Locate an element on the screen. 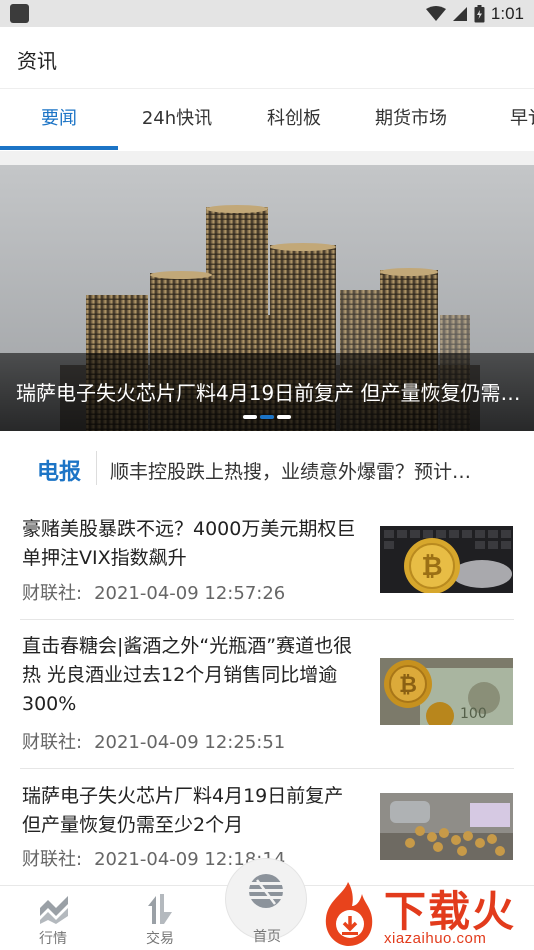 This screenshot has width=534, height=950. carousel-dot-active is located at coordinates (267, 417).